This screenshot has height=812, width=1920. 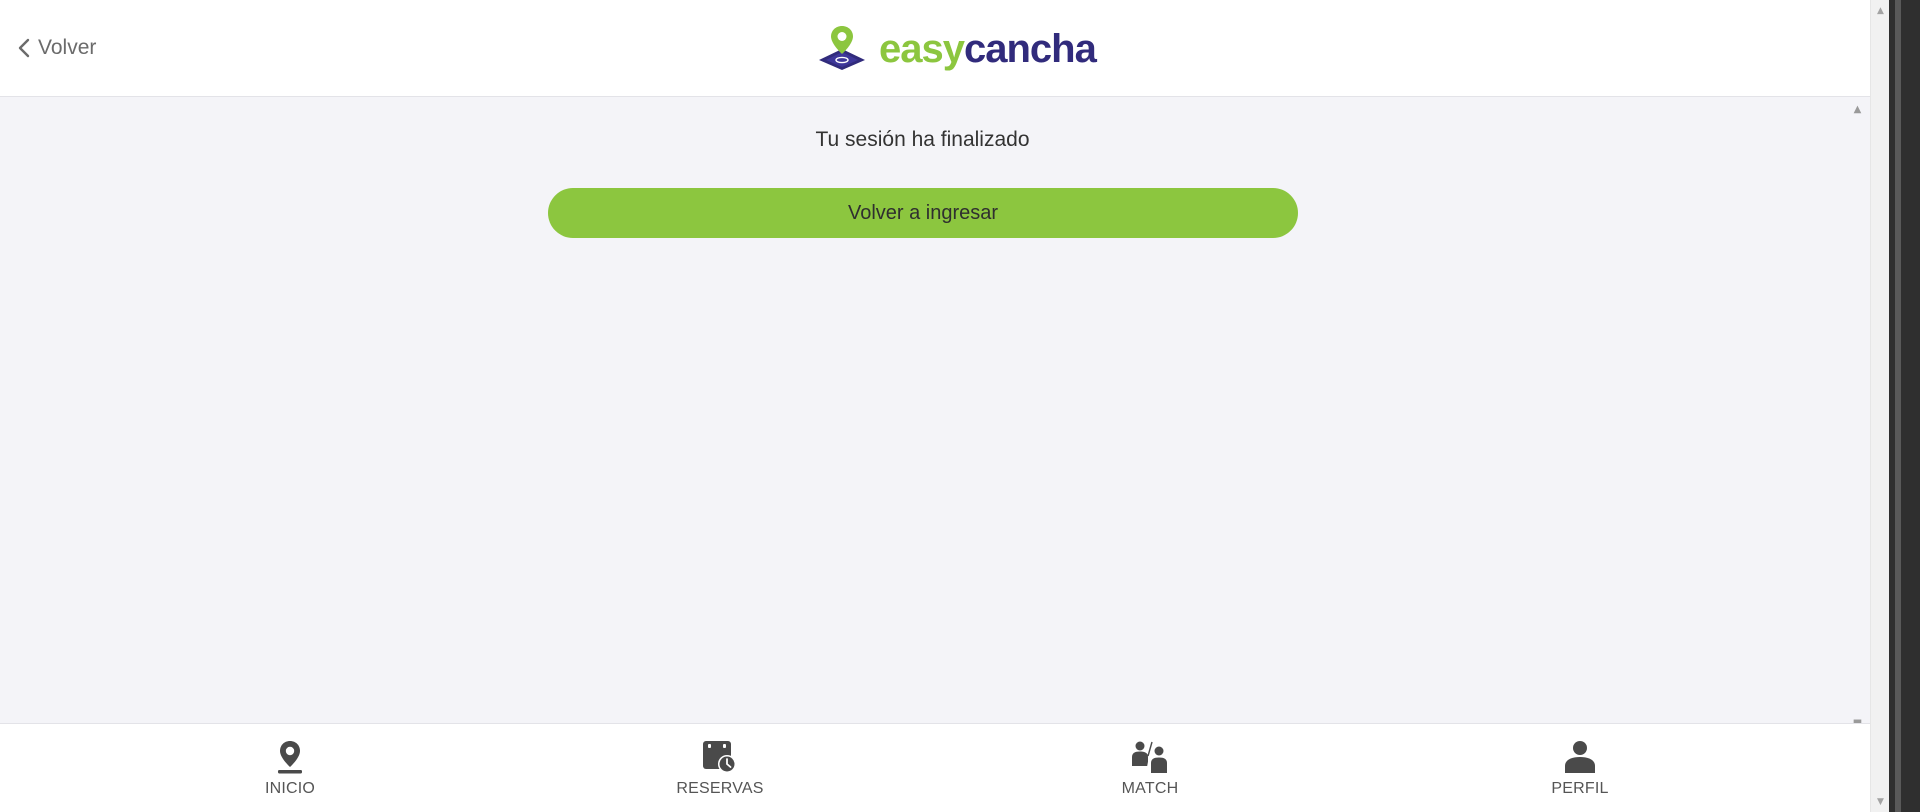 What do you see at coordinates (842, 49) in the screenshot?
I see `logo-pin-icon` at bounding box center [842, 49].